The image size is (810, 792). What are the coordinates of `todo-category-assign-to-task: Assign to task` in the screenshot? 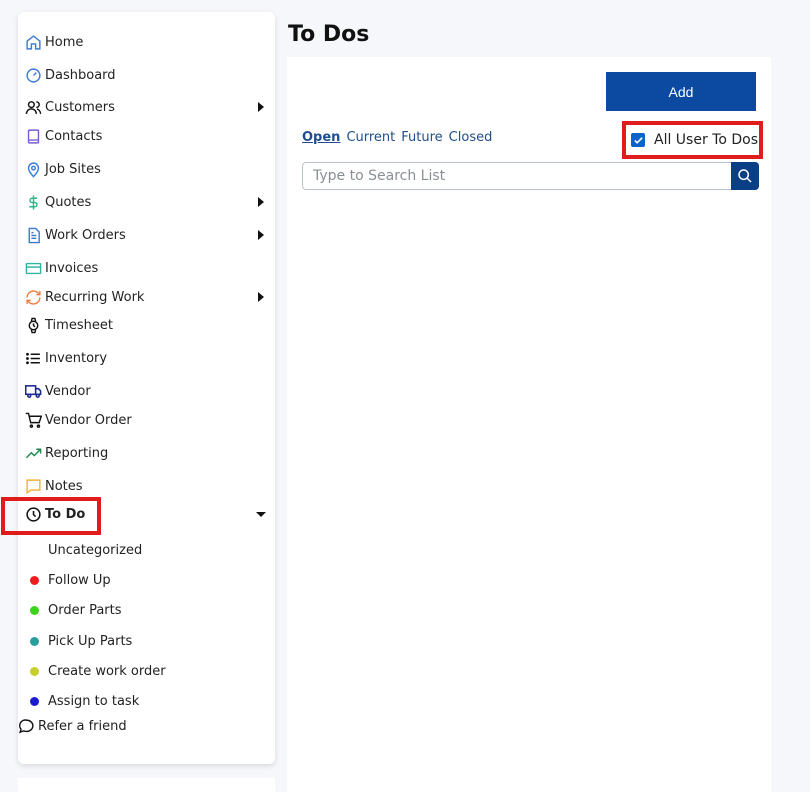 It's located at (84, 701).